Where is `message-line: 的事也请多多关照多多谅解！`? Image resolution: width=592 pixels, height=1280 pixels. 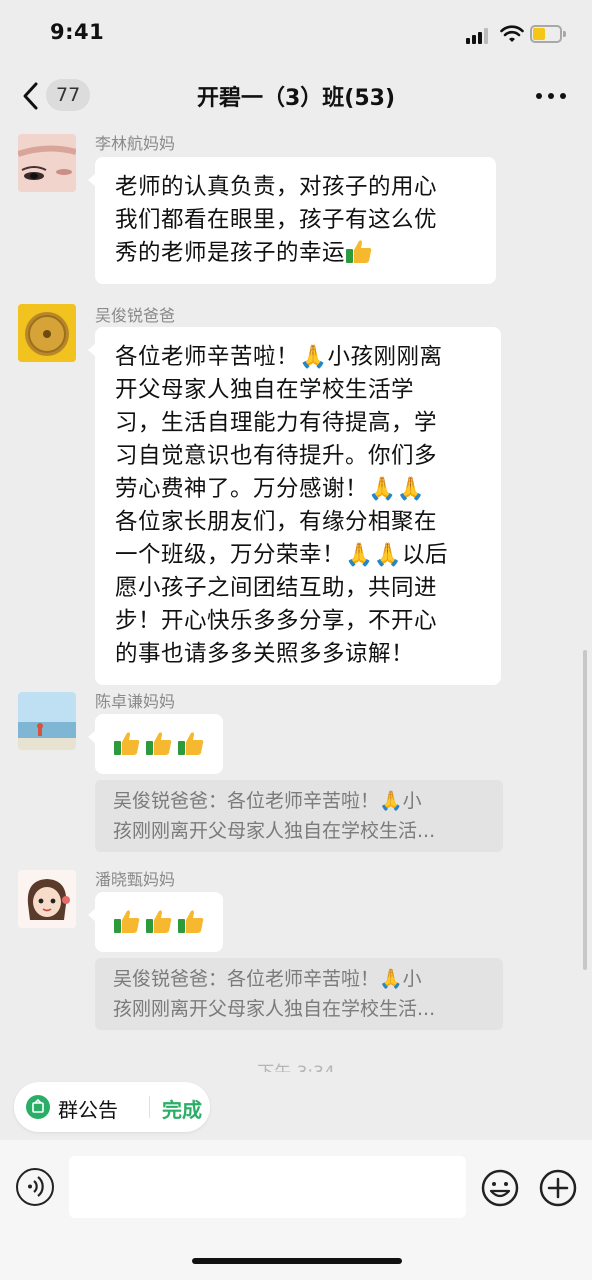
message-line: 的事也请多多关照多多谅解！ is located at coordinates (265, 654).